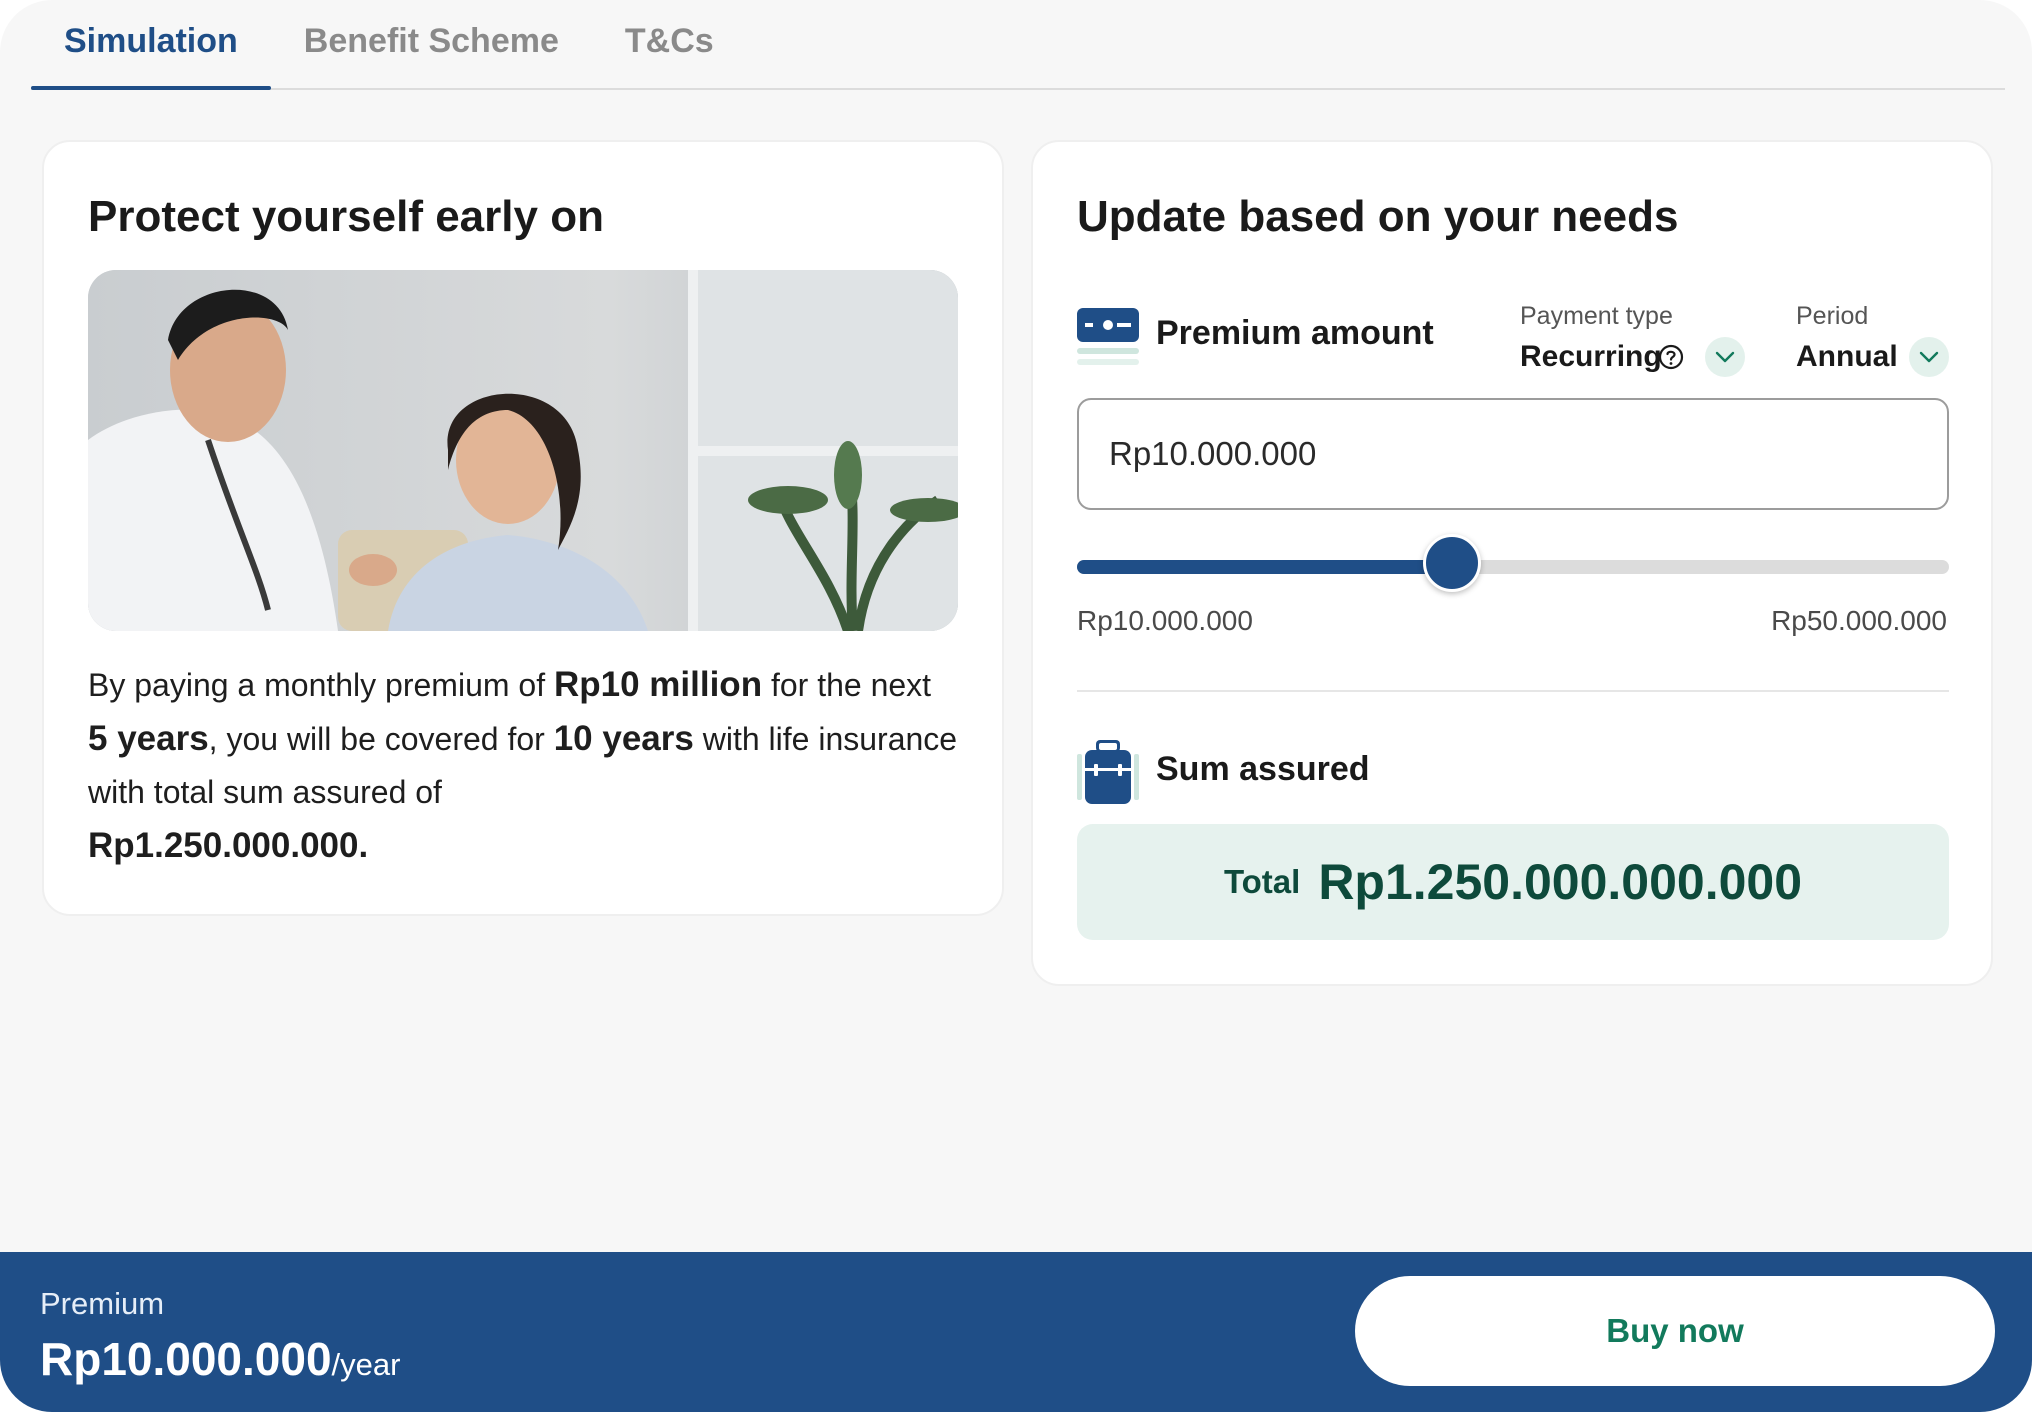  Describe the element at coordinates (1847, 357) in the screenshot. I see `period-value: Annual` at that location.